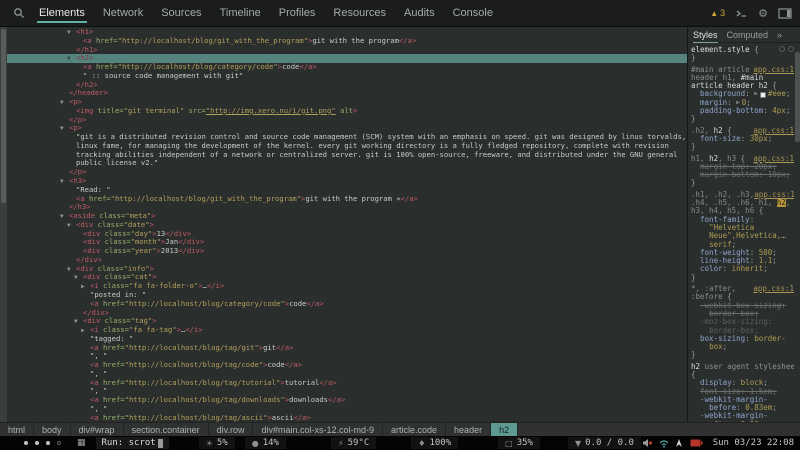 The image size is (800, 450). Describe the element at coordinates (742, 392) in the screenshot. I see `style-line: font-size: 1.5em;` at that location.